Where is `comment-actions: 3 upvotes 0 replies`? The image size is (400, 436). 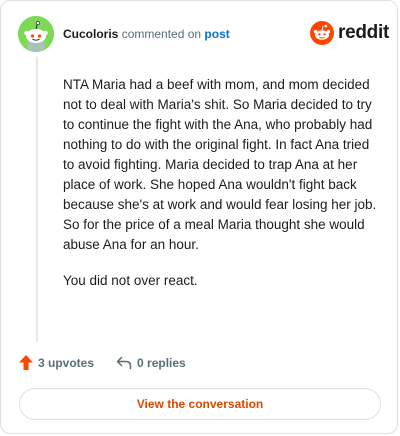
comment-actions: 3 upvotes 0 replies is located at coordinates (102, 362).